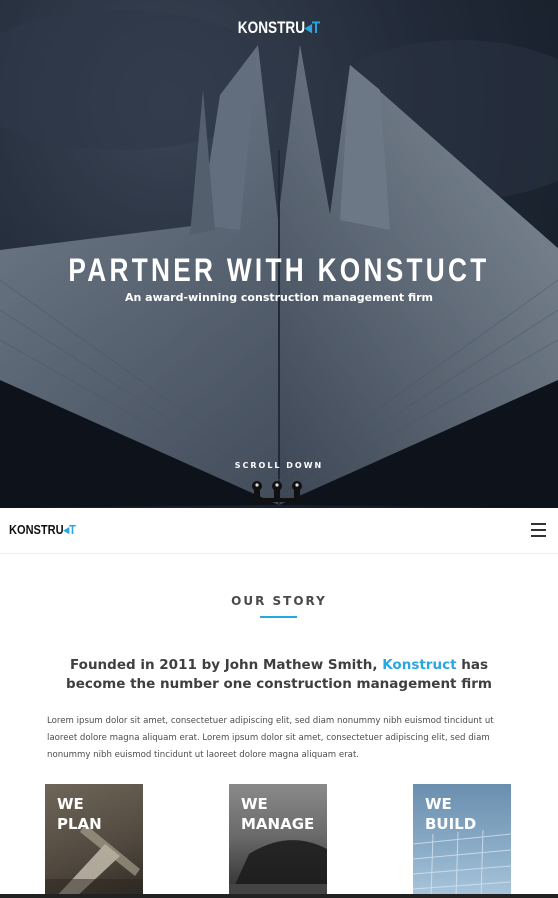  Describe the element at coordinates (313, 27) in the screenshot. I see `hero-logo-mark: ◂T` at that location.